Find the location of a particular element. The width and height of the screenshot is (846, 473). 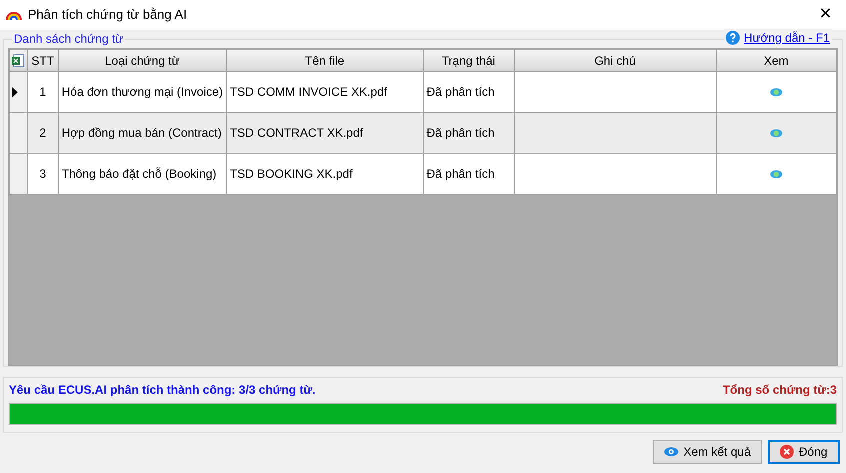

total-count: Tổng số chứng từ:3 is located at coordinates (779, 390).